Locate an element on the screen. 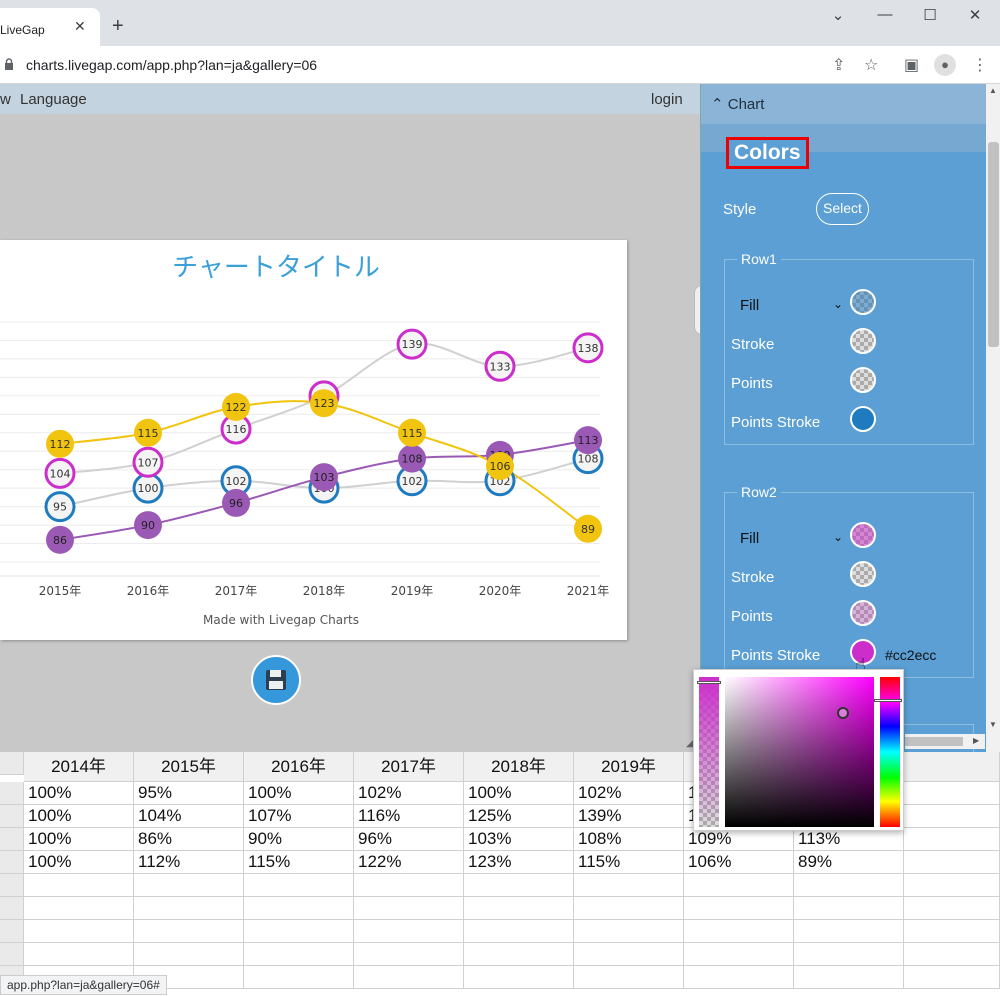 This screenshot has height=996, width=1000. row1-stroke-swatch is located at coordinates (863, 341).